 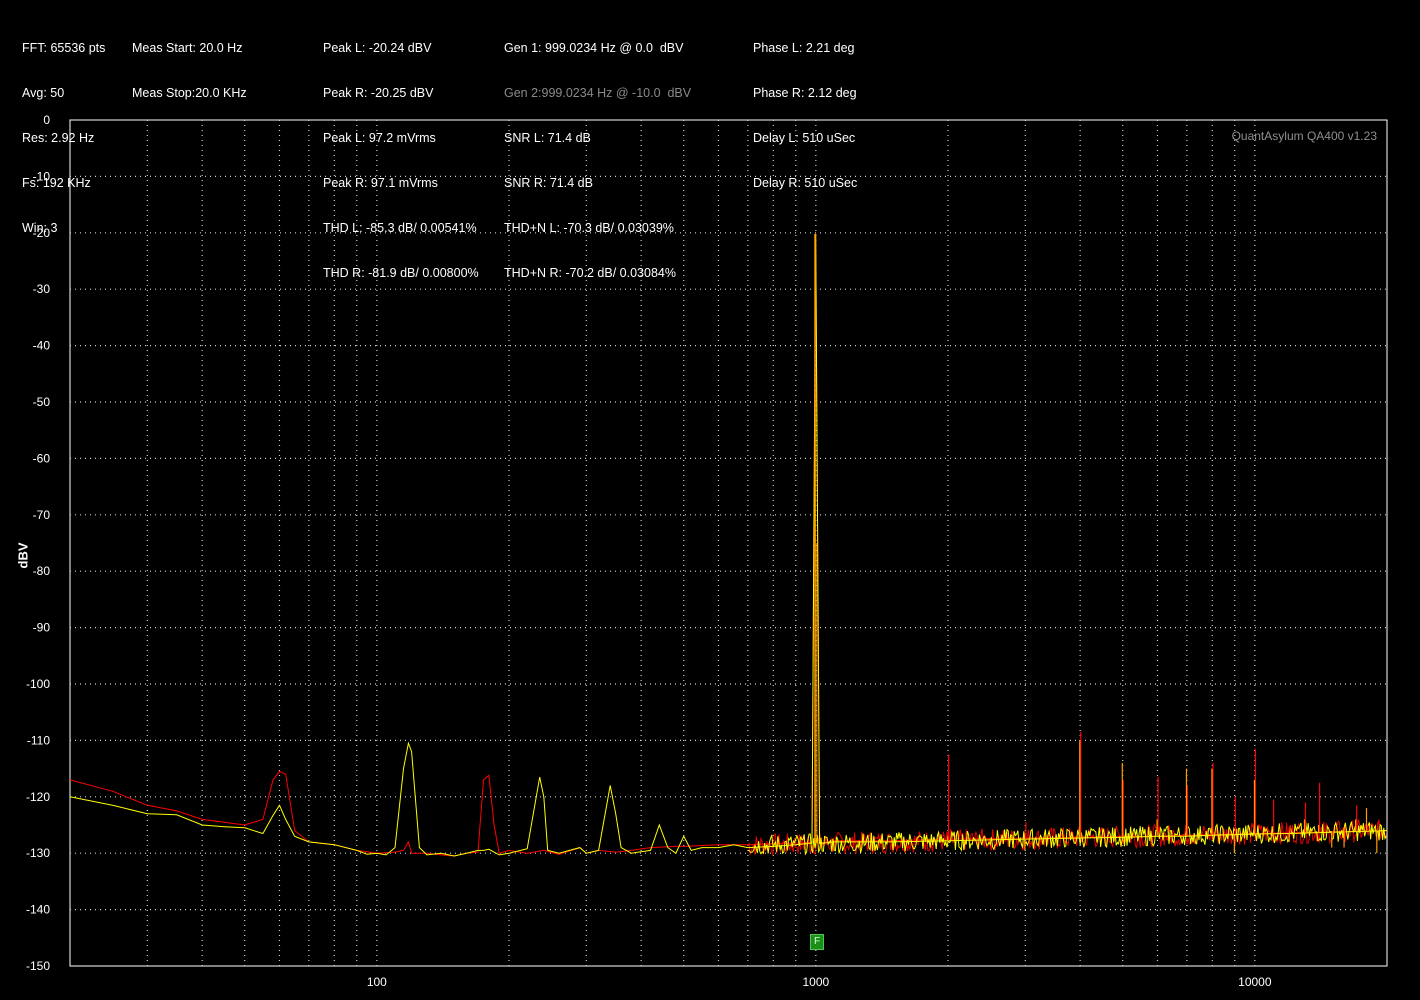 What do you see at coordinates (42, 402) in the screenshot?
I see `y-tick-label: -50` at bounding box center [42, 402].